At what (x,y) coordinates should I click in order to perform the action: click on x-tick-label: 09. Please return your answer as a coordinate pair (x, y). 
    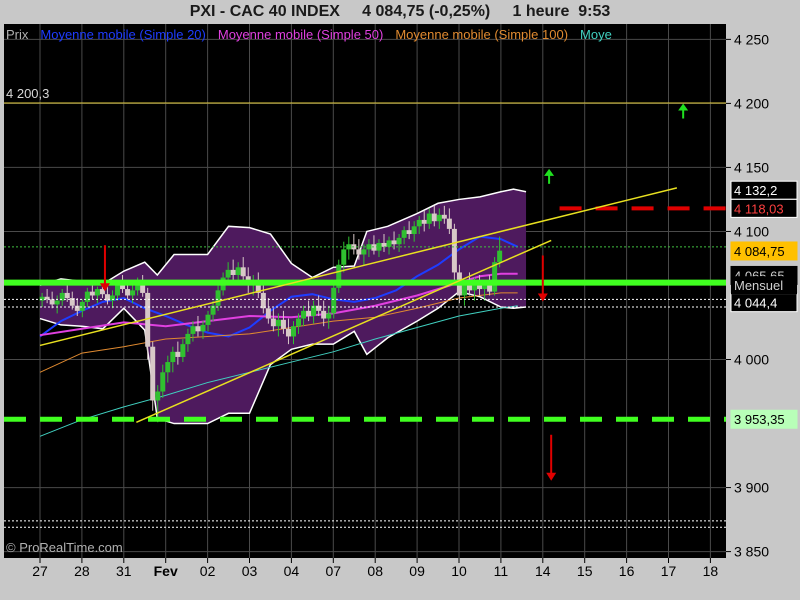
    Looking at the image, I should click on (417, 571).